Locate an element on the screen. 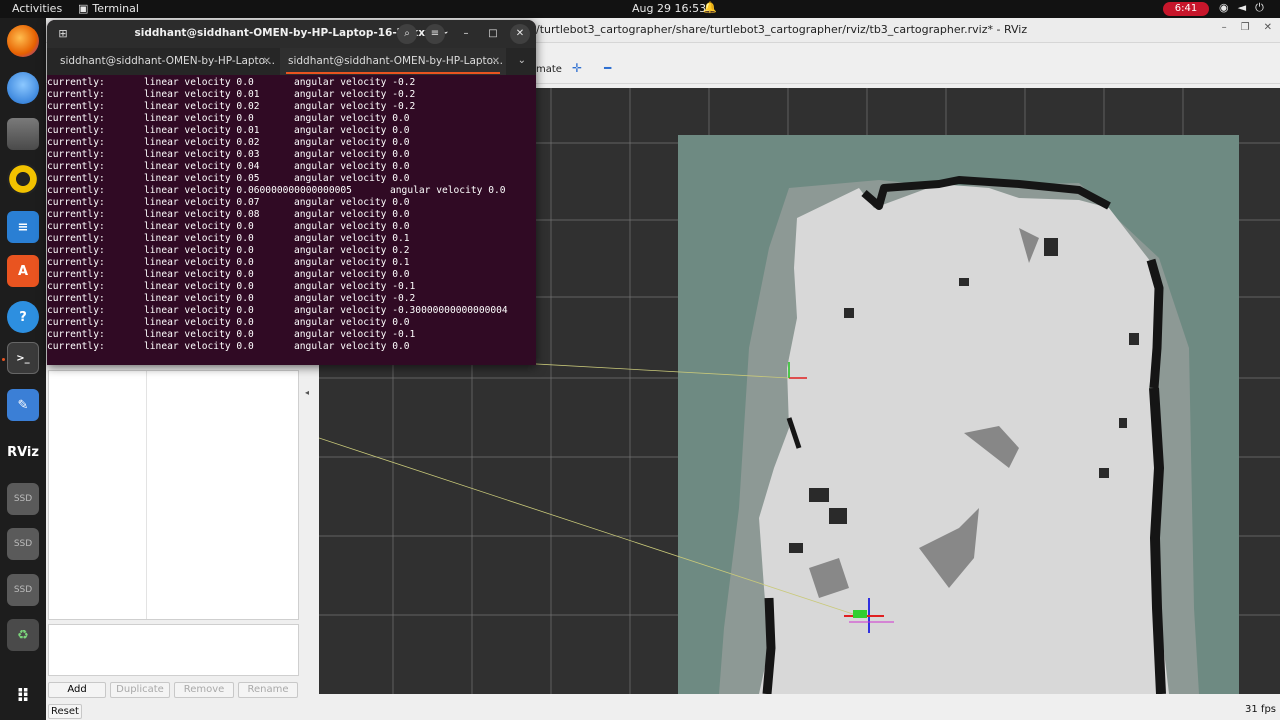  column-divider is located at coordinates (146, 495).